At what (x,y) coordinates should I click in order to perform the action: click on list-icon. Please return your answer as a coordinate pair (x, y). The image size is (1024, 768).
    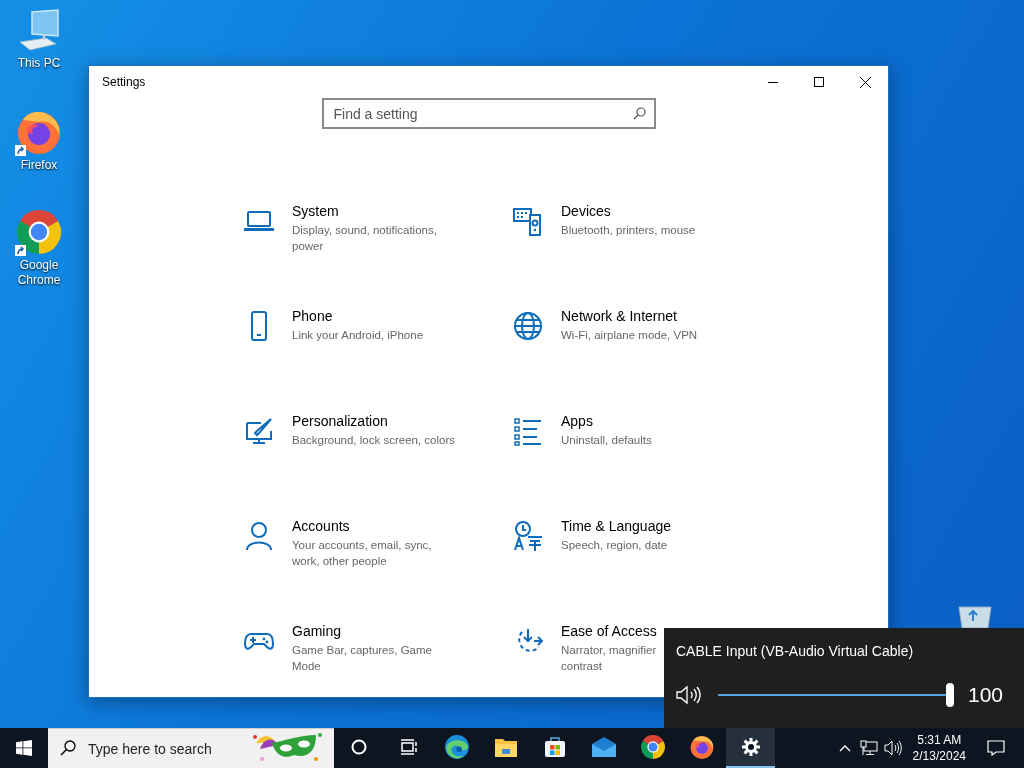
    Looking at the image, I should click on (528, 431).